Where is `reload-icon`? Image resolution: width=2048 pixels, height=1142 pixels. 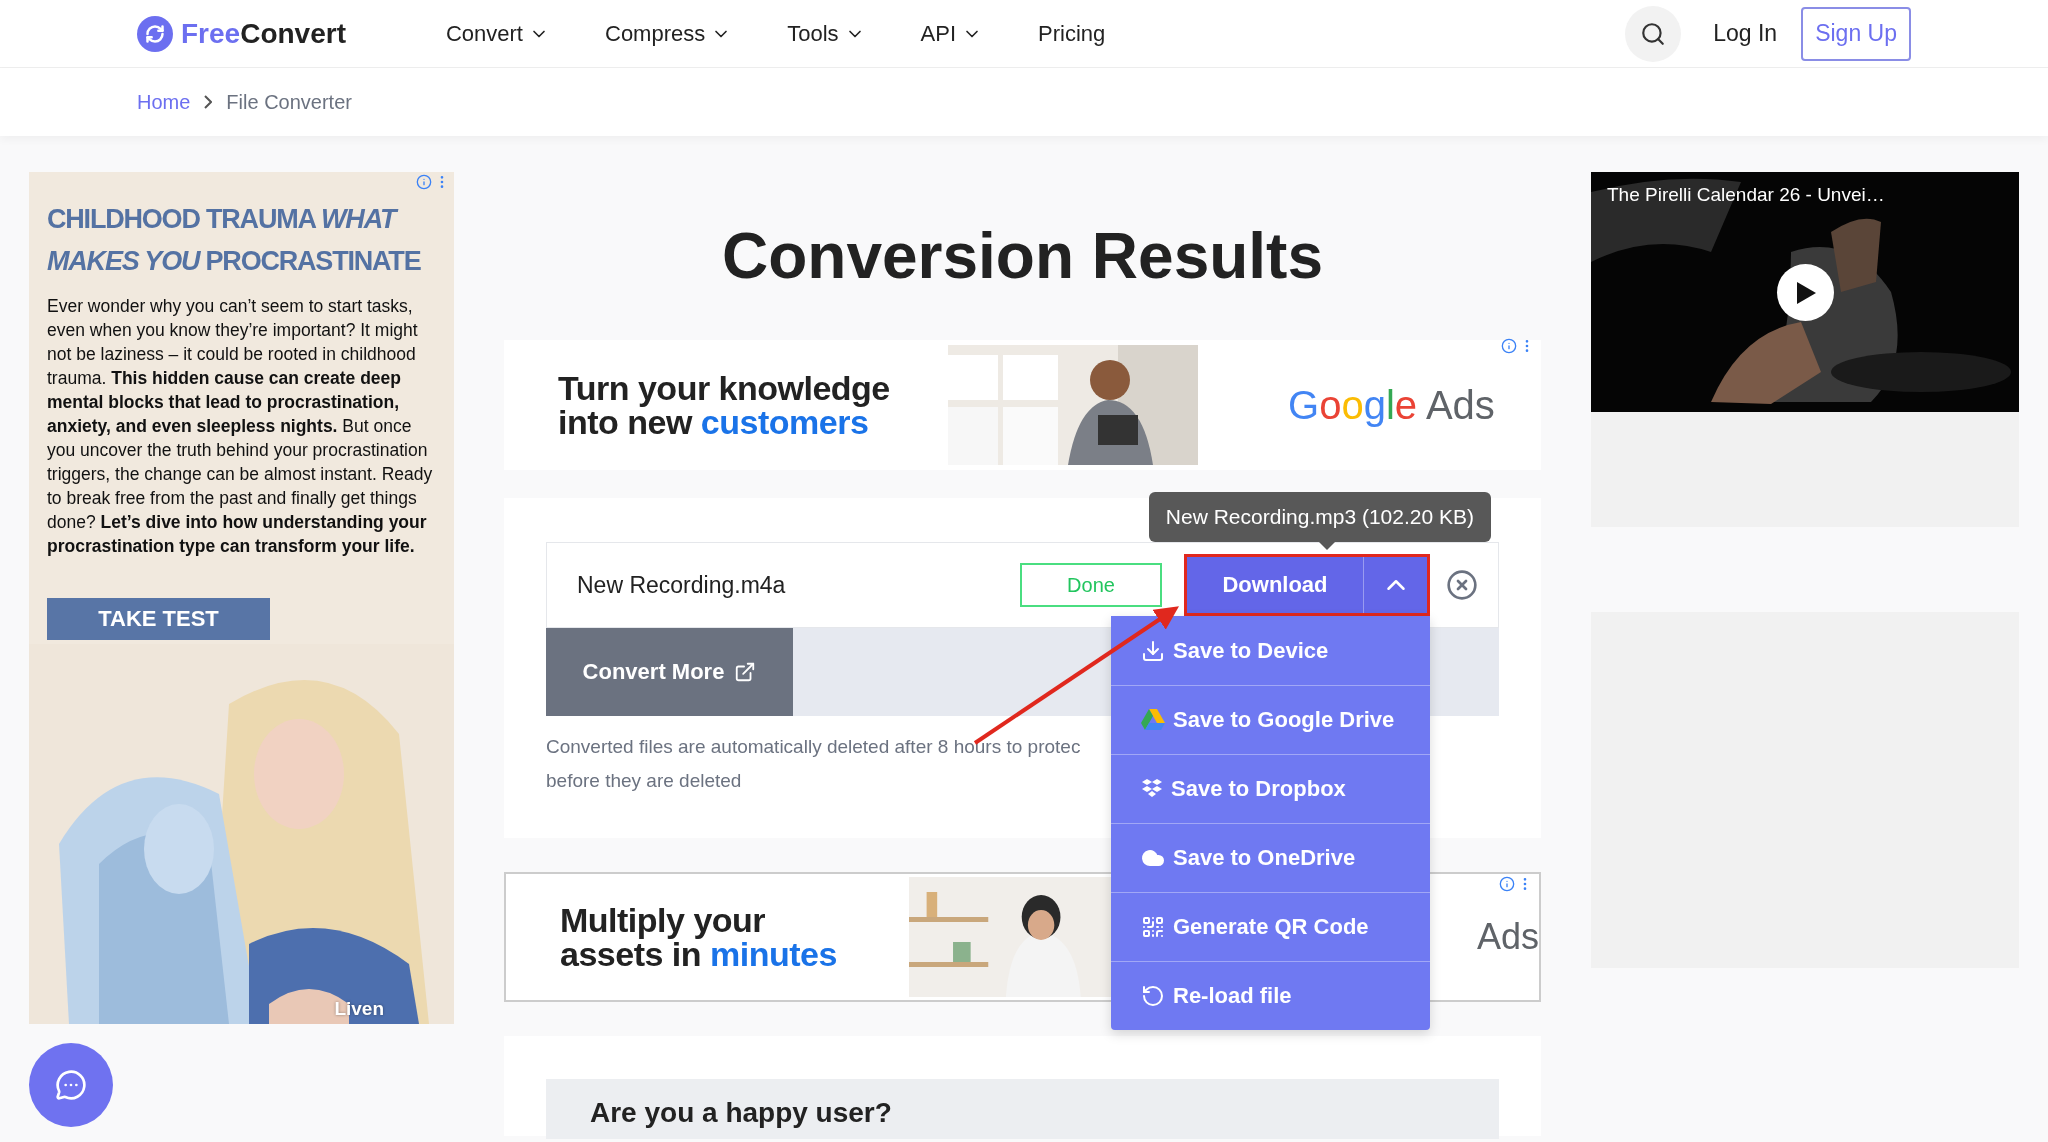 reload-icon is located at coordinates (1153, 996).